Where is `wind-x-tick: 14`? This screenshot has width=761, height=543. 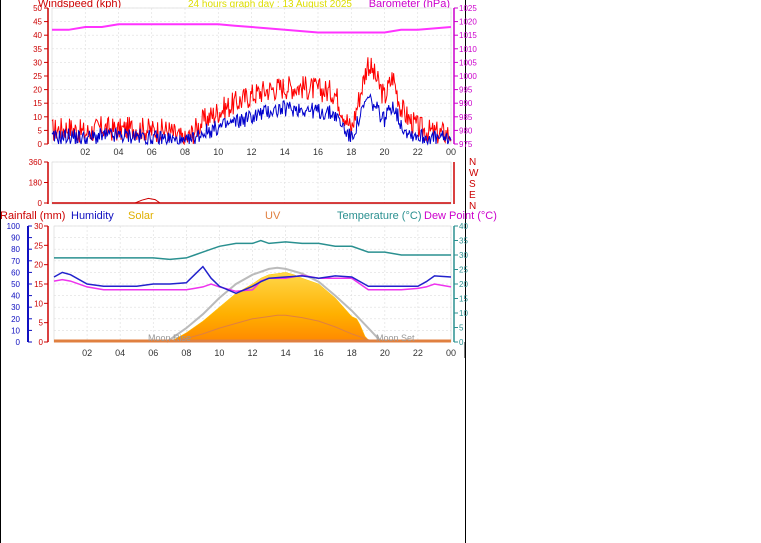 wind-x-tick: 14 is located at coordinates (285, 152).